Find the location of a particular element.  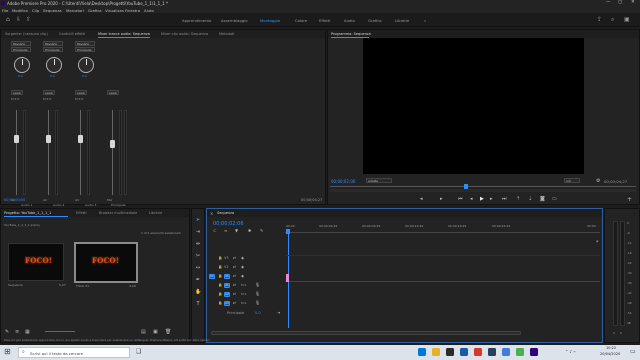

mark-in-icon: ◂ is located at coordinates (421, 199).